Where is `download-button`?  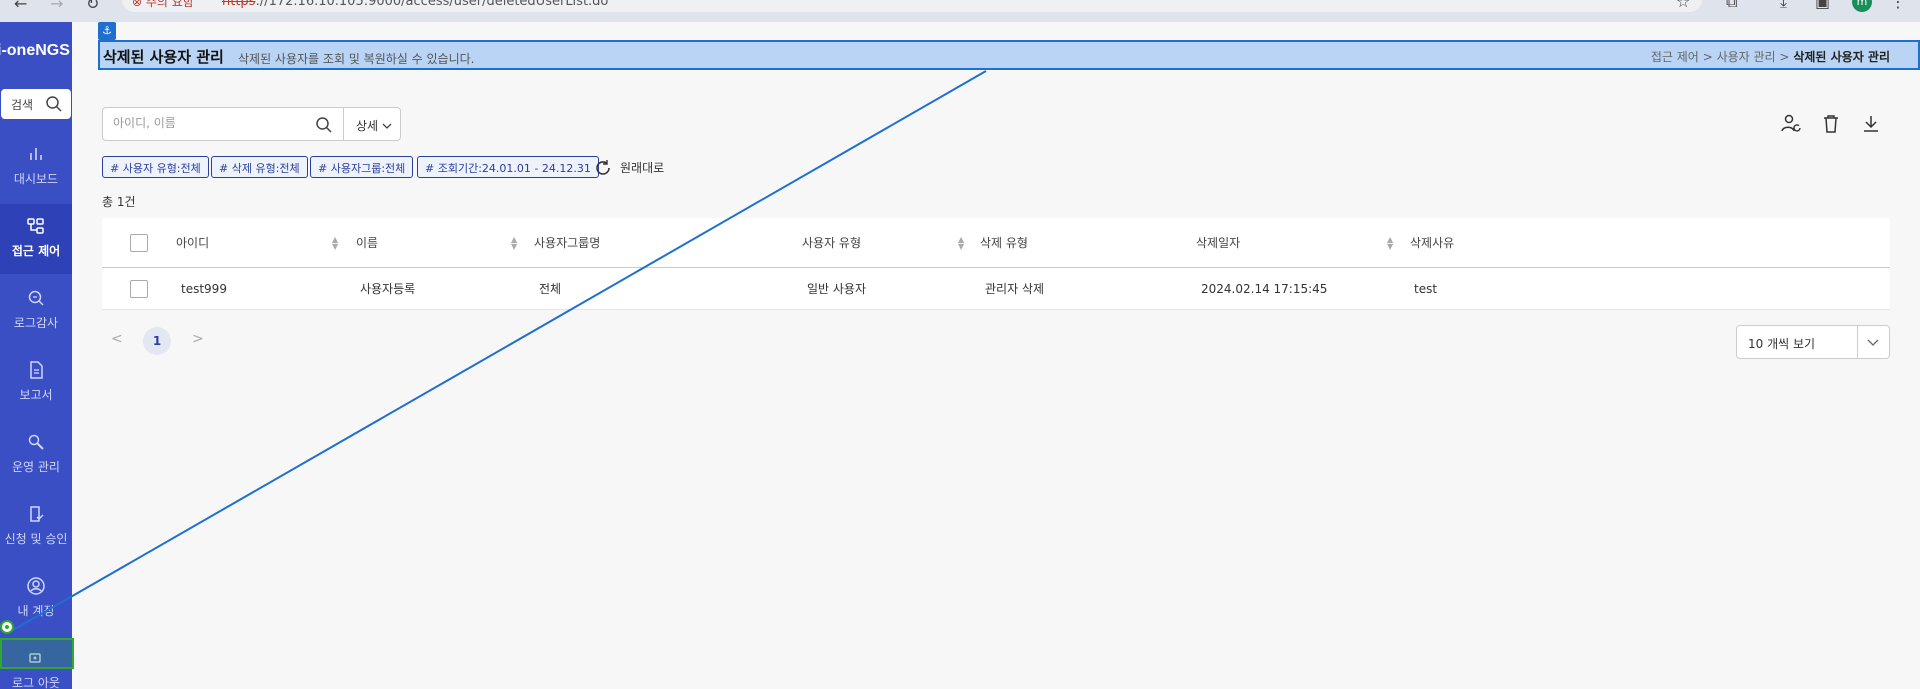 download-button is located at coordinates (1871, 124).